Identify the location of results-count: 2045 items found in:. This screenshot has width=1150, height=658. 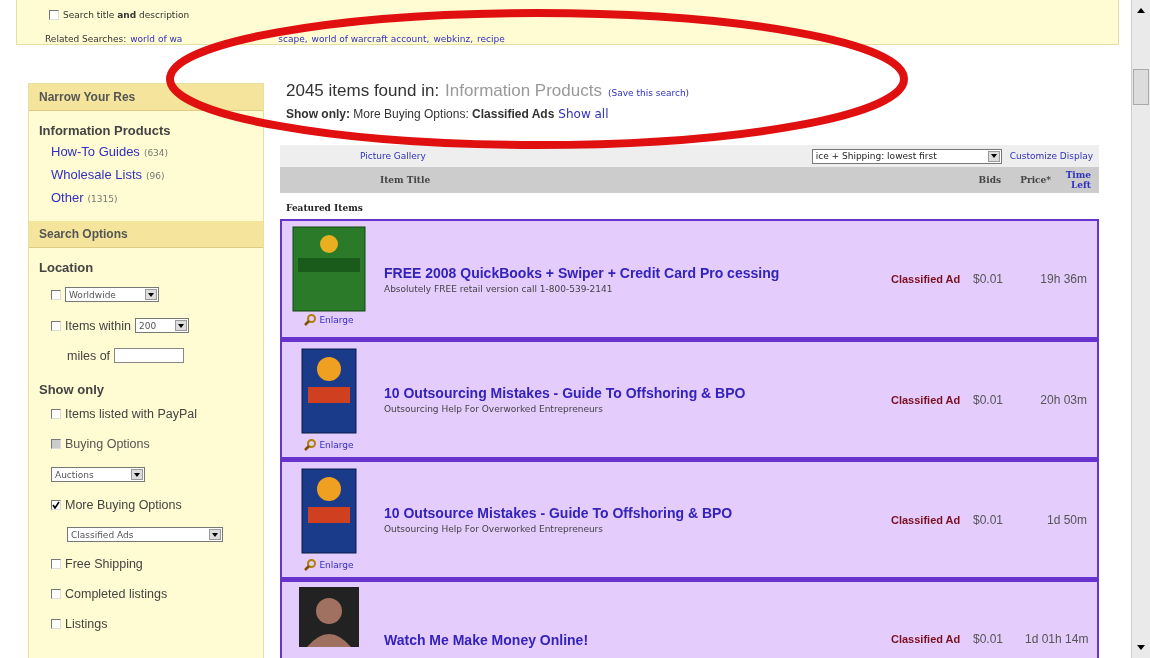
(363, 91).